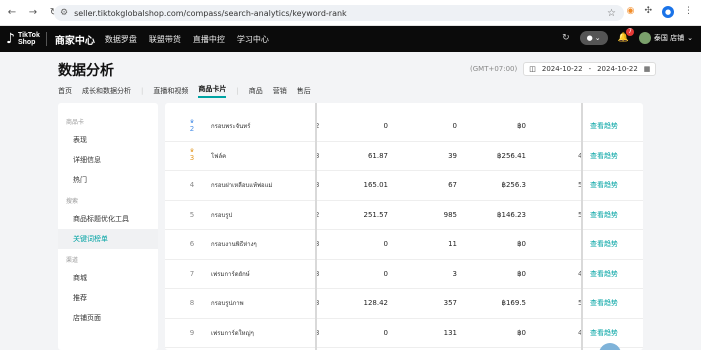  What do you see at coordinates (64, 13) in the screenshot?
I see `site-settings-icon: ⚙` at bounding box center [64, 13].